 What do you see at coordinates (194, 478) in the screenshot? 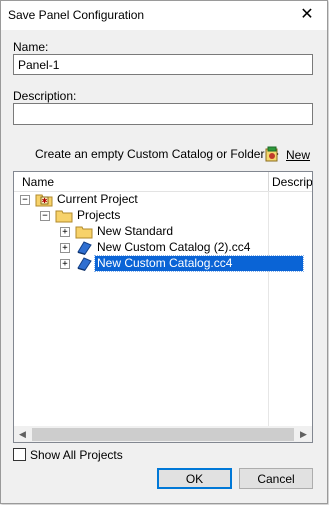
I see `ok-button: OK` at bounding box center [194, 478].